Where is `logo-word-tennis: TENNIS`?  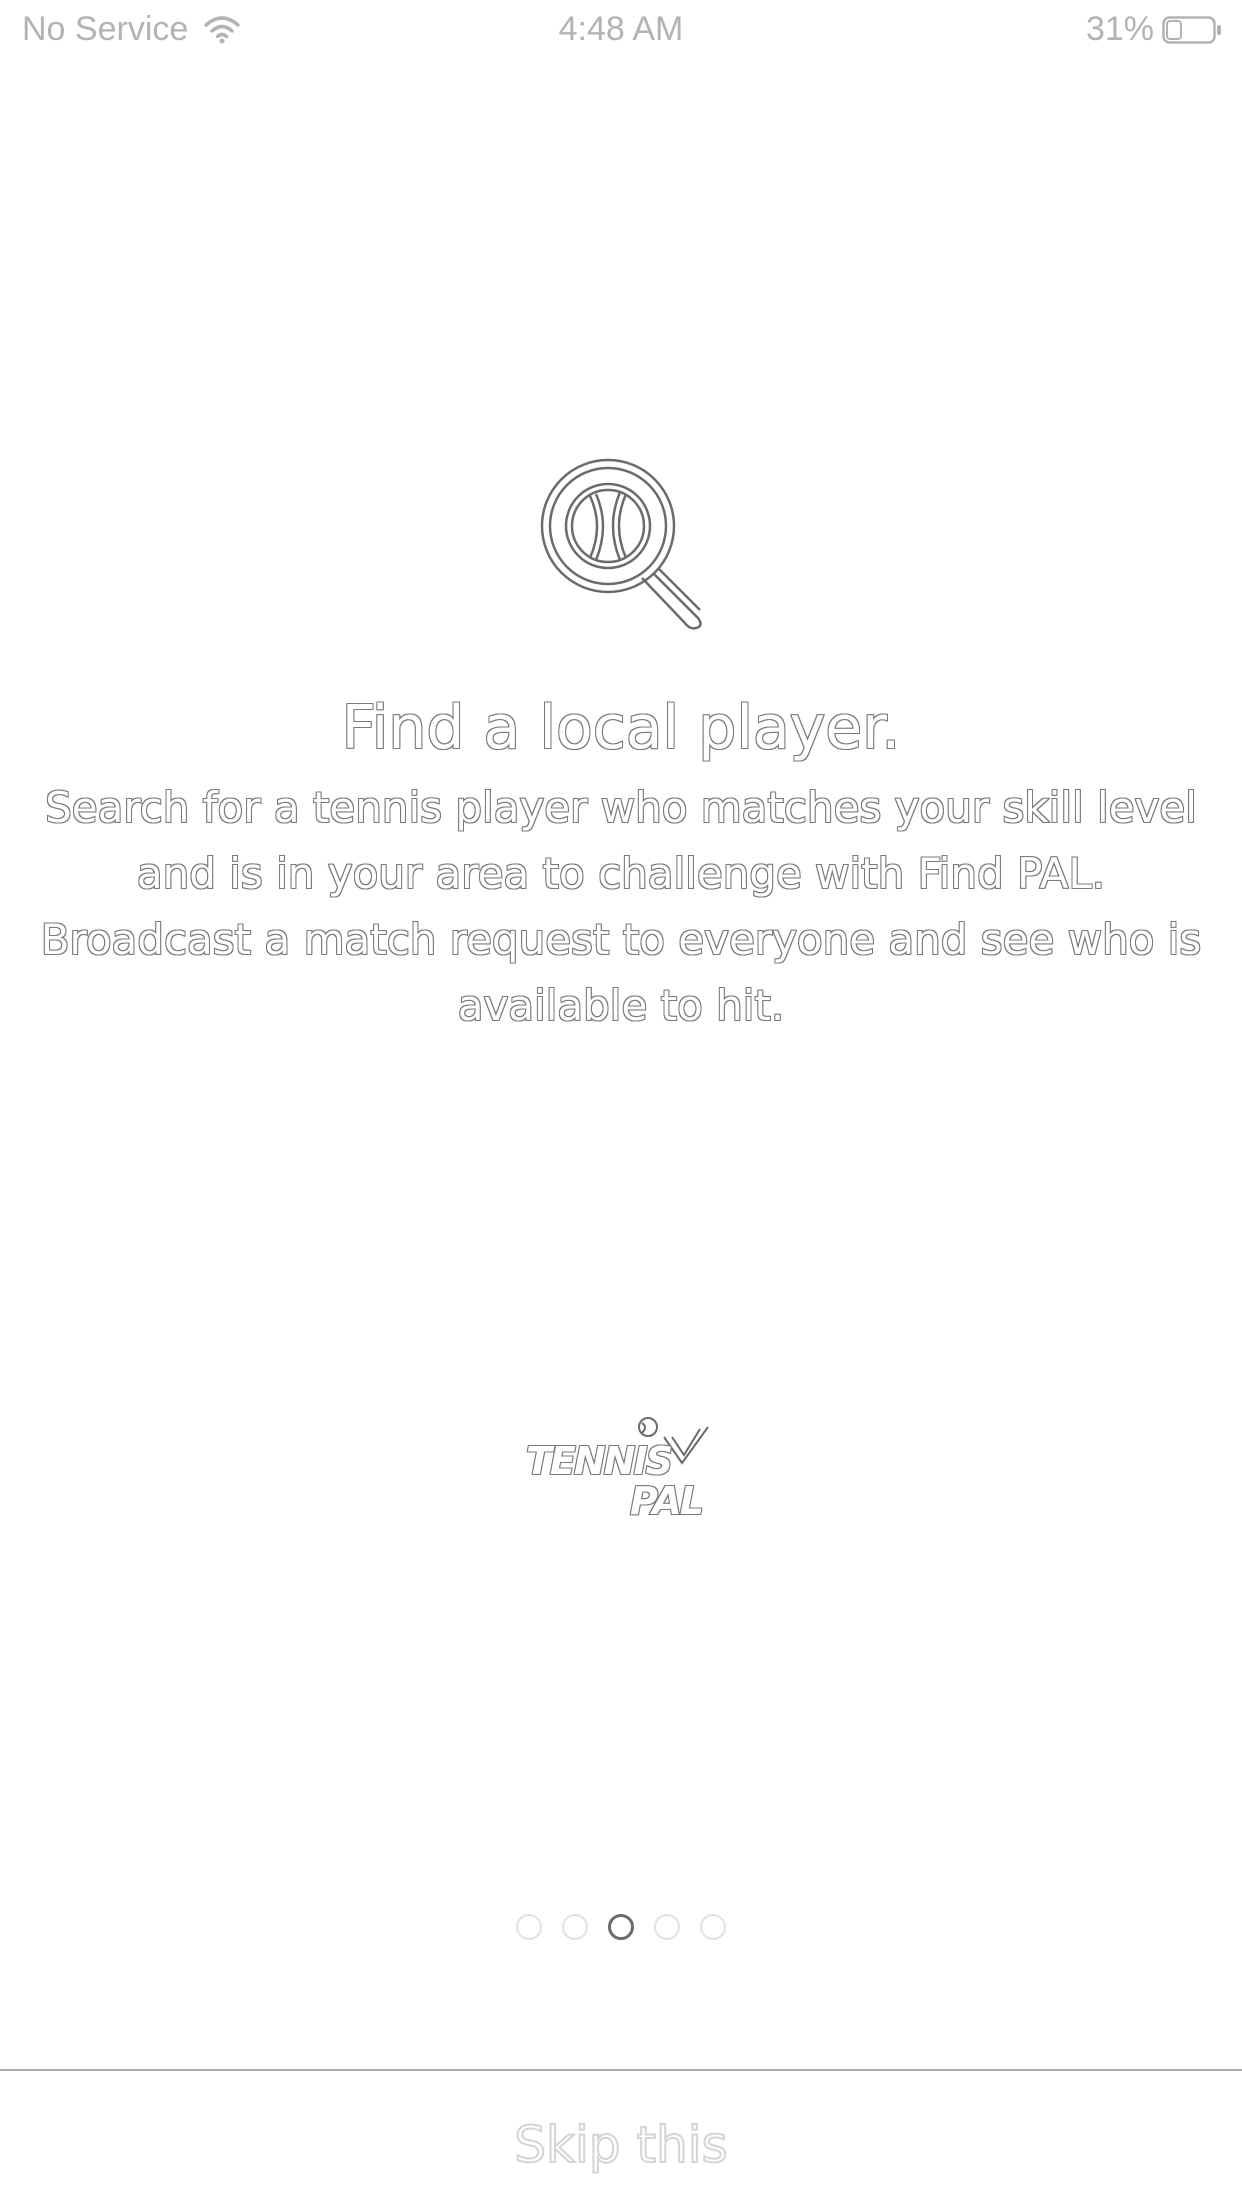
logo-word-tennis: TENNIS is located at coordinates (599, 1461).